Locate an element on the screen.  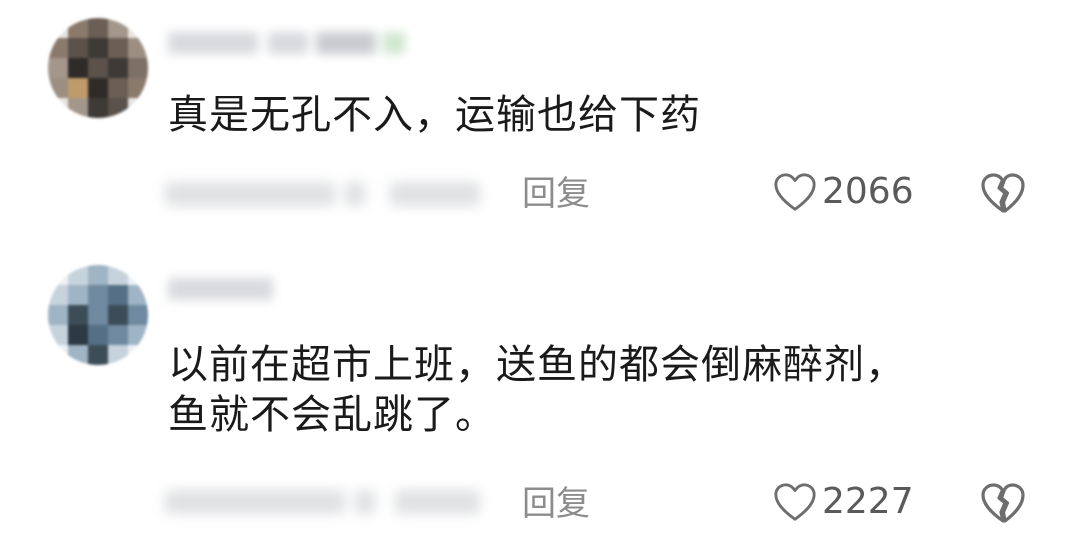
comment-text: 真是无孔不入，运输也给下药 is located at coordinates (434, 115).